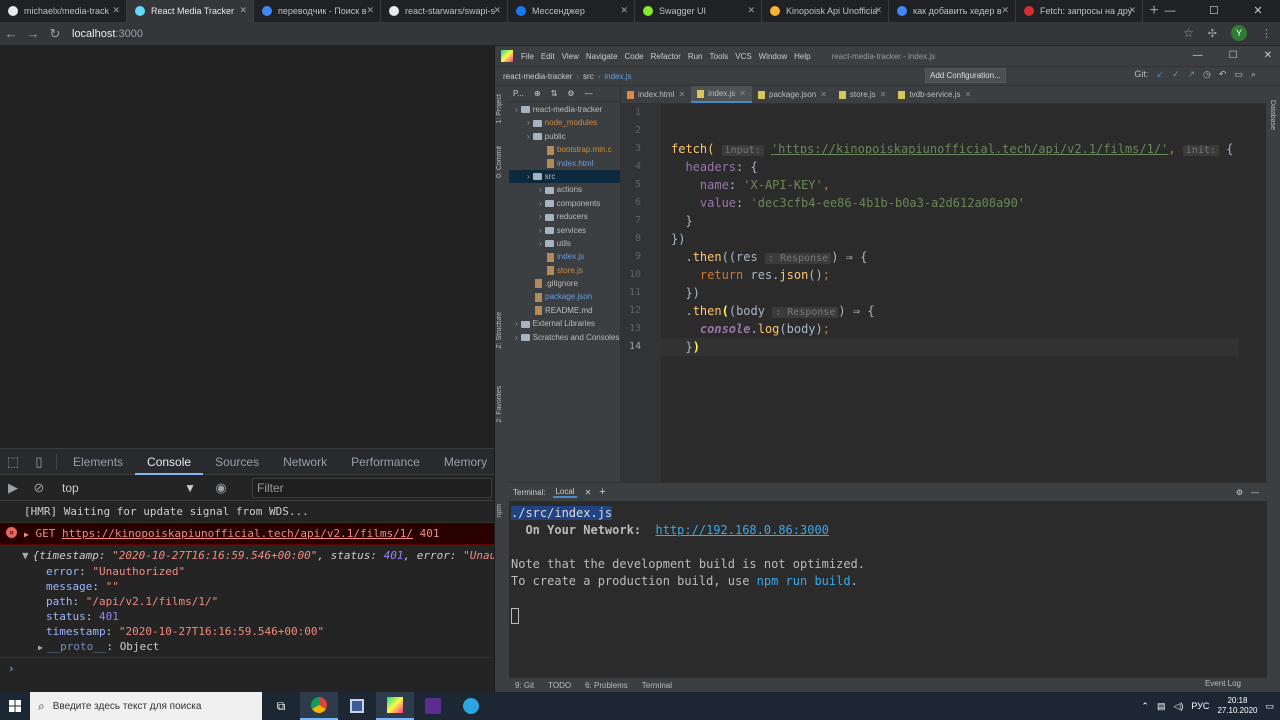  What do you see at coordinates (524, 685) in the screenshot?
I see `bottom-tab: 9: Git` at bounding box center [524, 685].